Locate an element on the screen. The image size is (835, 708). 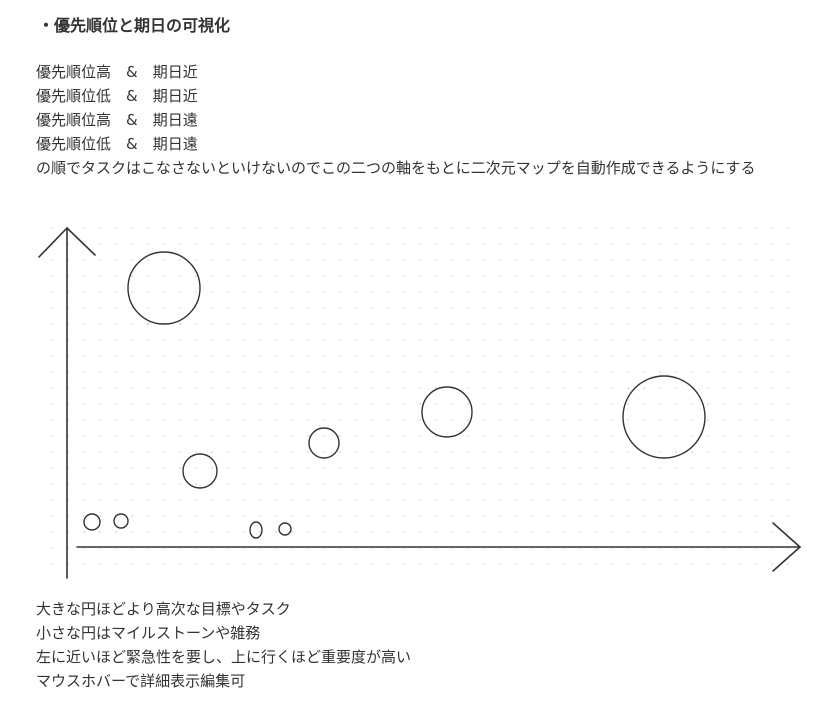
notes-line: 小さな円はマイルストーンや雑務 is located at coordinates (148, 633).